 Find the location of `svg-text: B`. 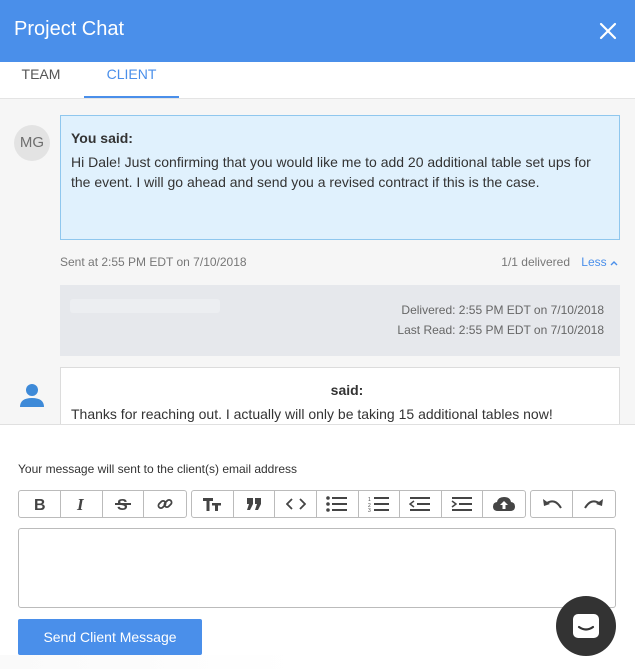

svg-text: B is located at coordinates (40, 504).